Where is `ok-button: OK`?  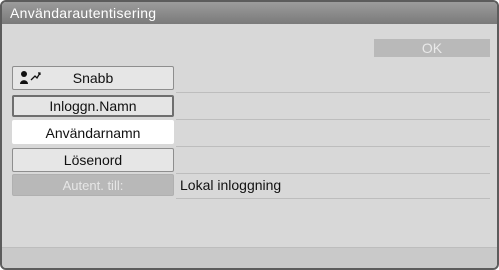 ok-button: OK is located at coordinates (432, 48).